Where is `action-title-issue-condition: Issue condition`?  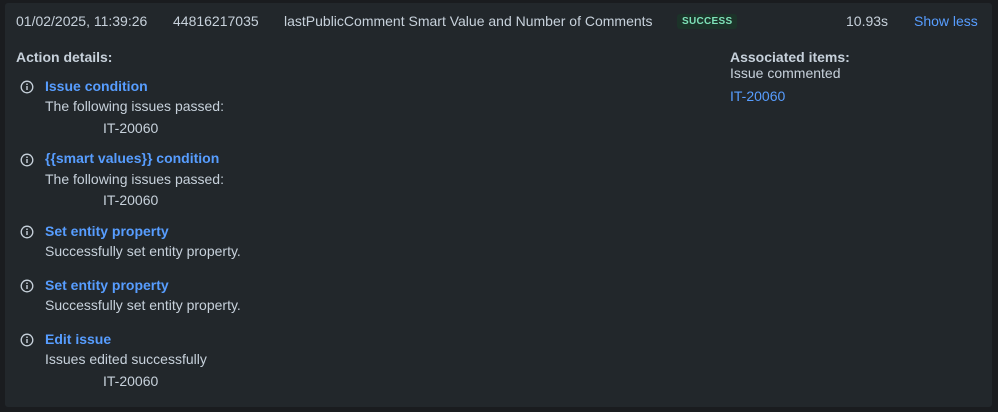
action-title-issue-condition: Issue condition is located at coordinates (96, 86).